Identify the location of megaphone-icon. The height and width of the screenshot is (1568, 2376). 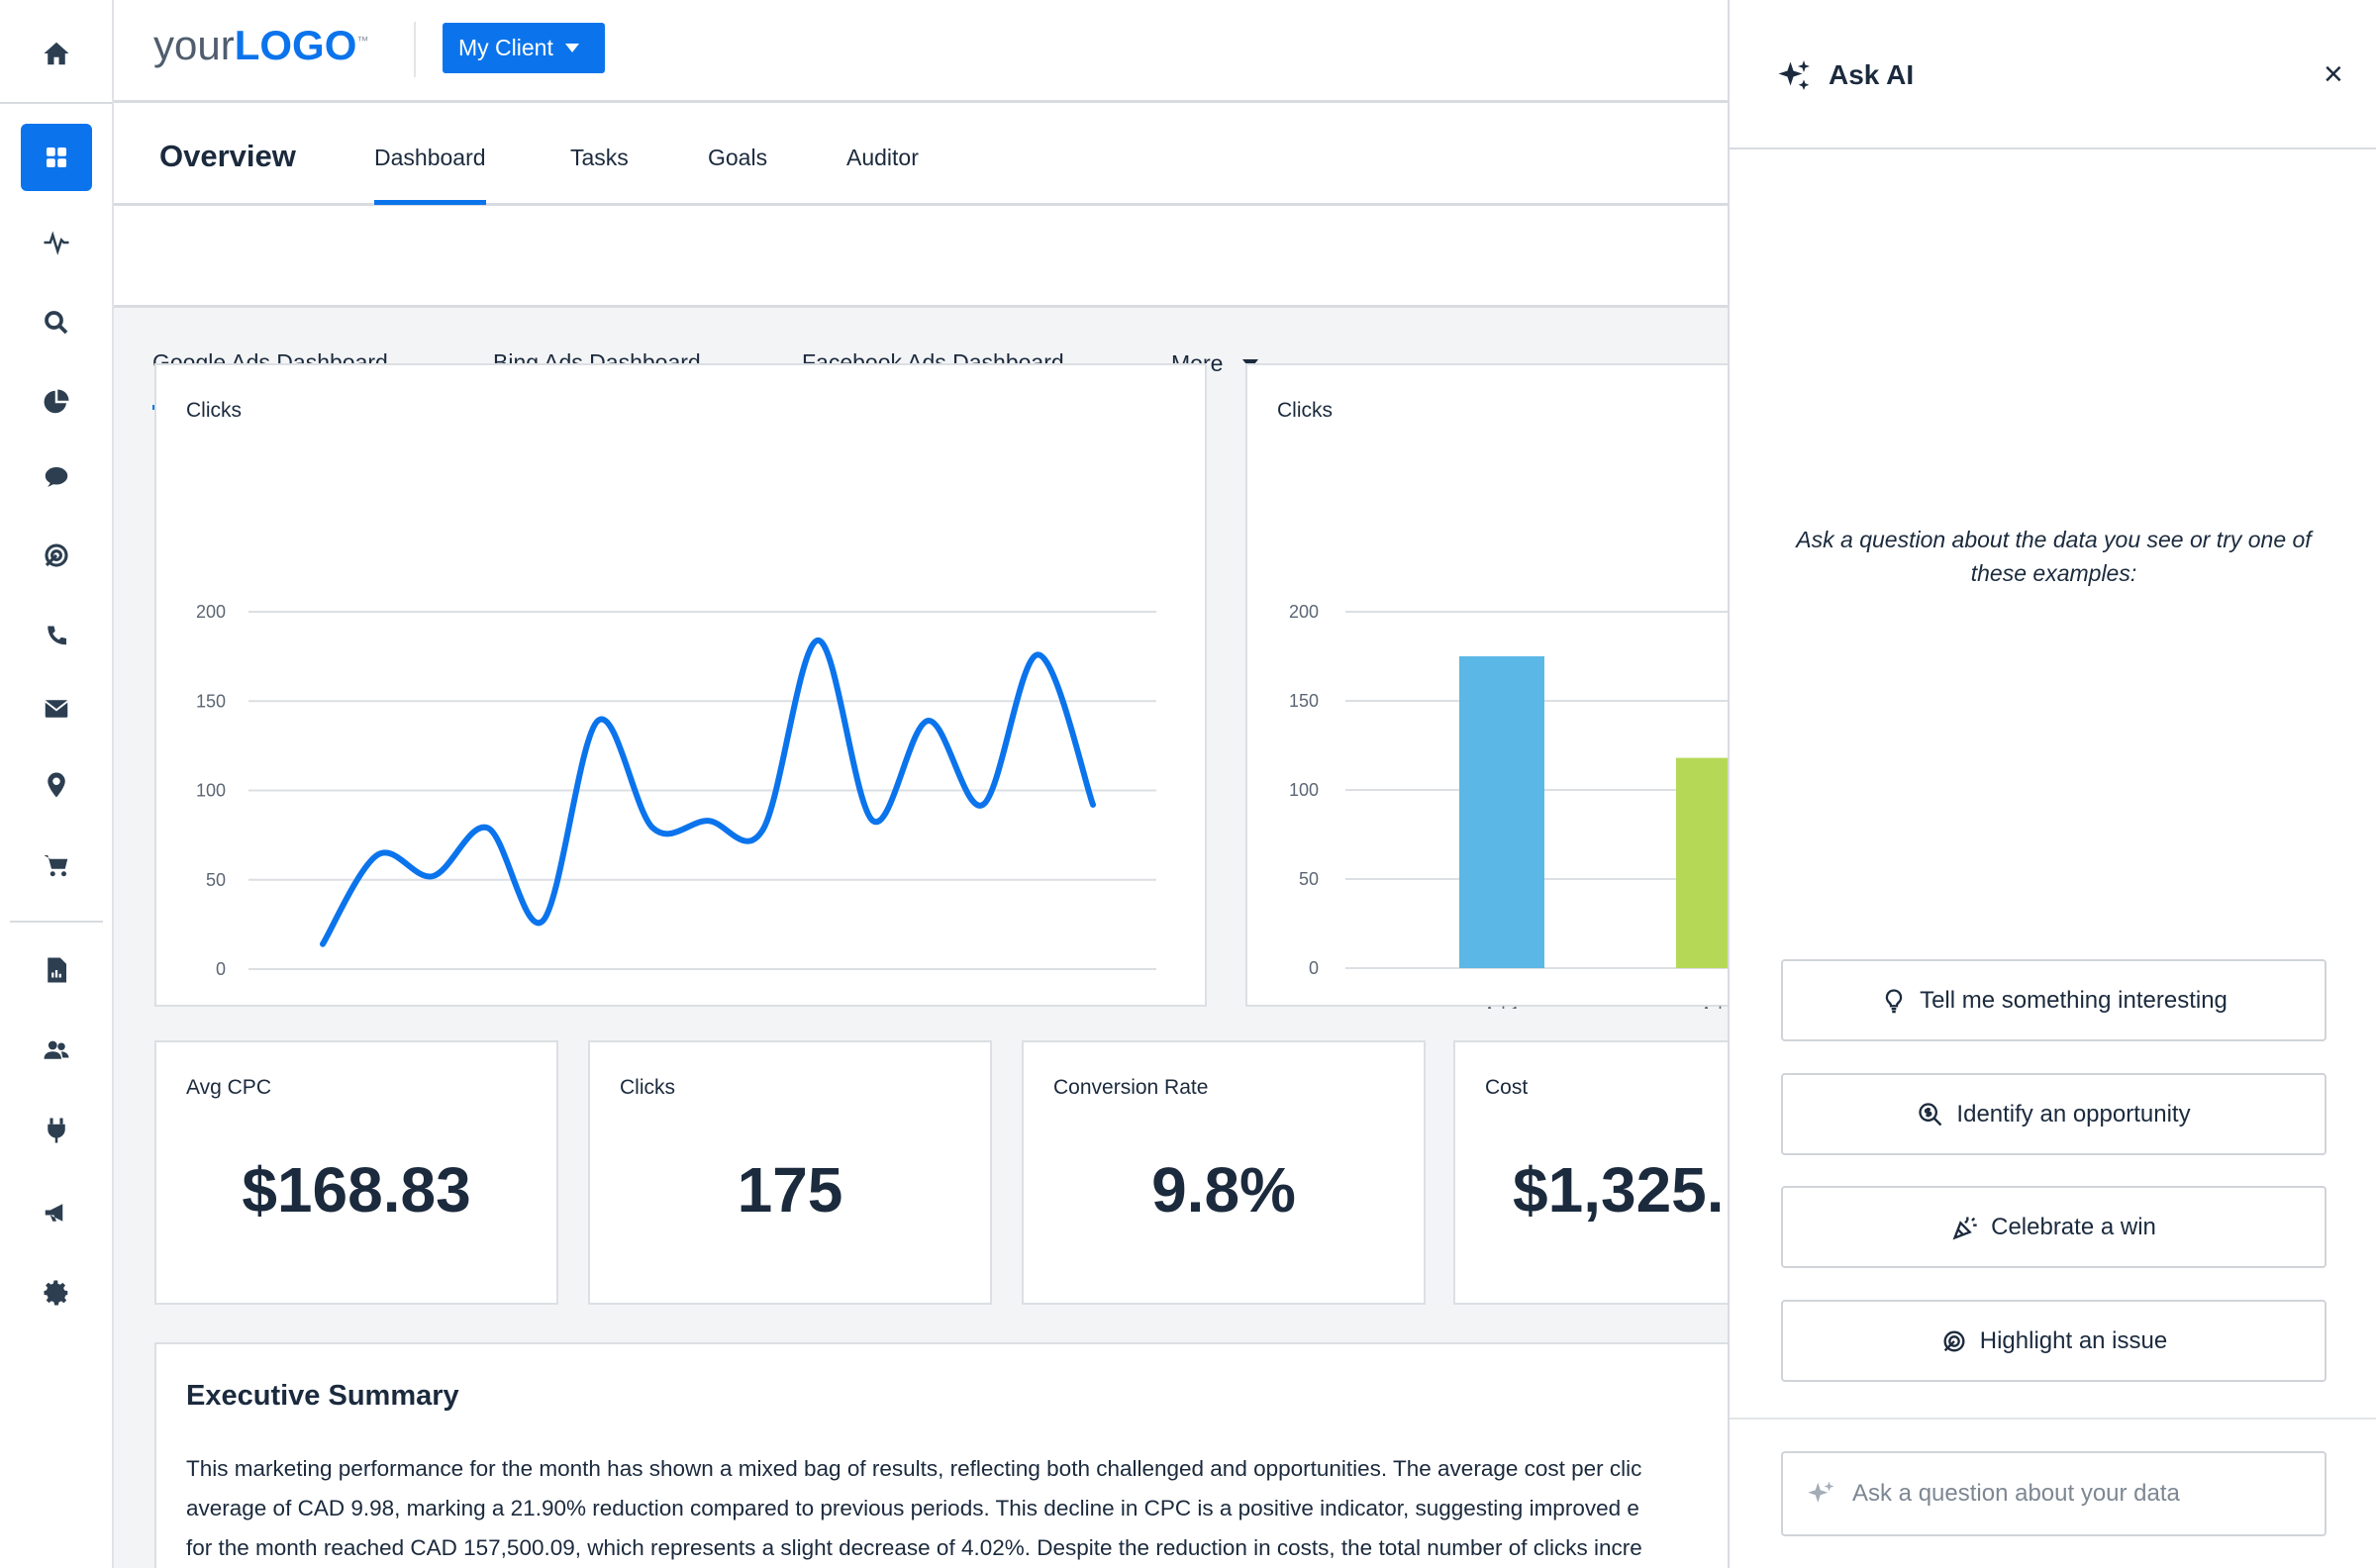
(56, 1212).